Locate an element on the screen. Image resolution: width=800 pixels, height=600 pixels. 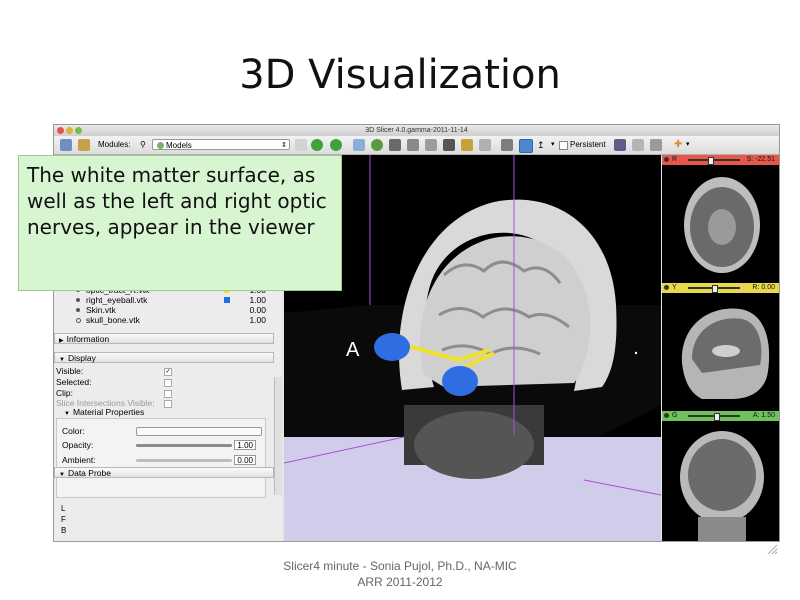
model-name: Skin.vtk is located at coordinates (101, 310).